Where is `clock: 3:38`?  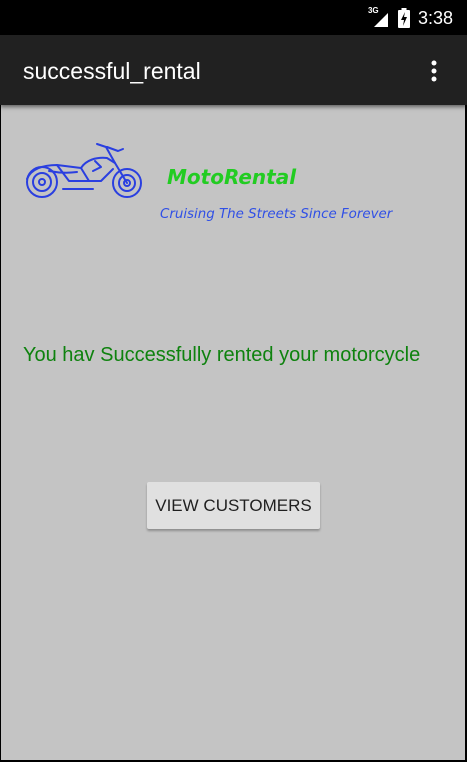
clock: 3:38 is located at coordinates (435, 18).